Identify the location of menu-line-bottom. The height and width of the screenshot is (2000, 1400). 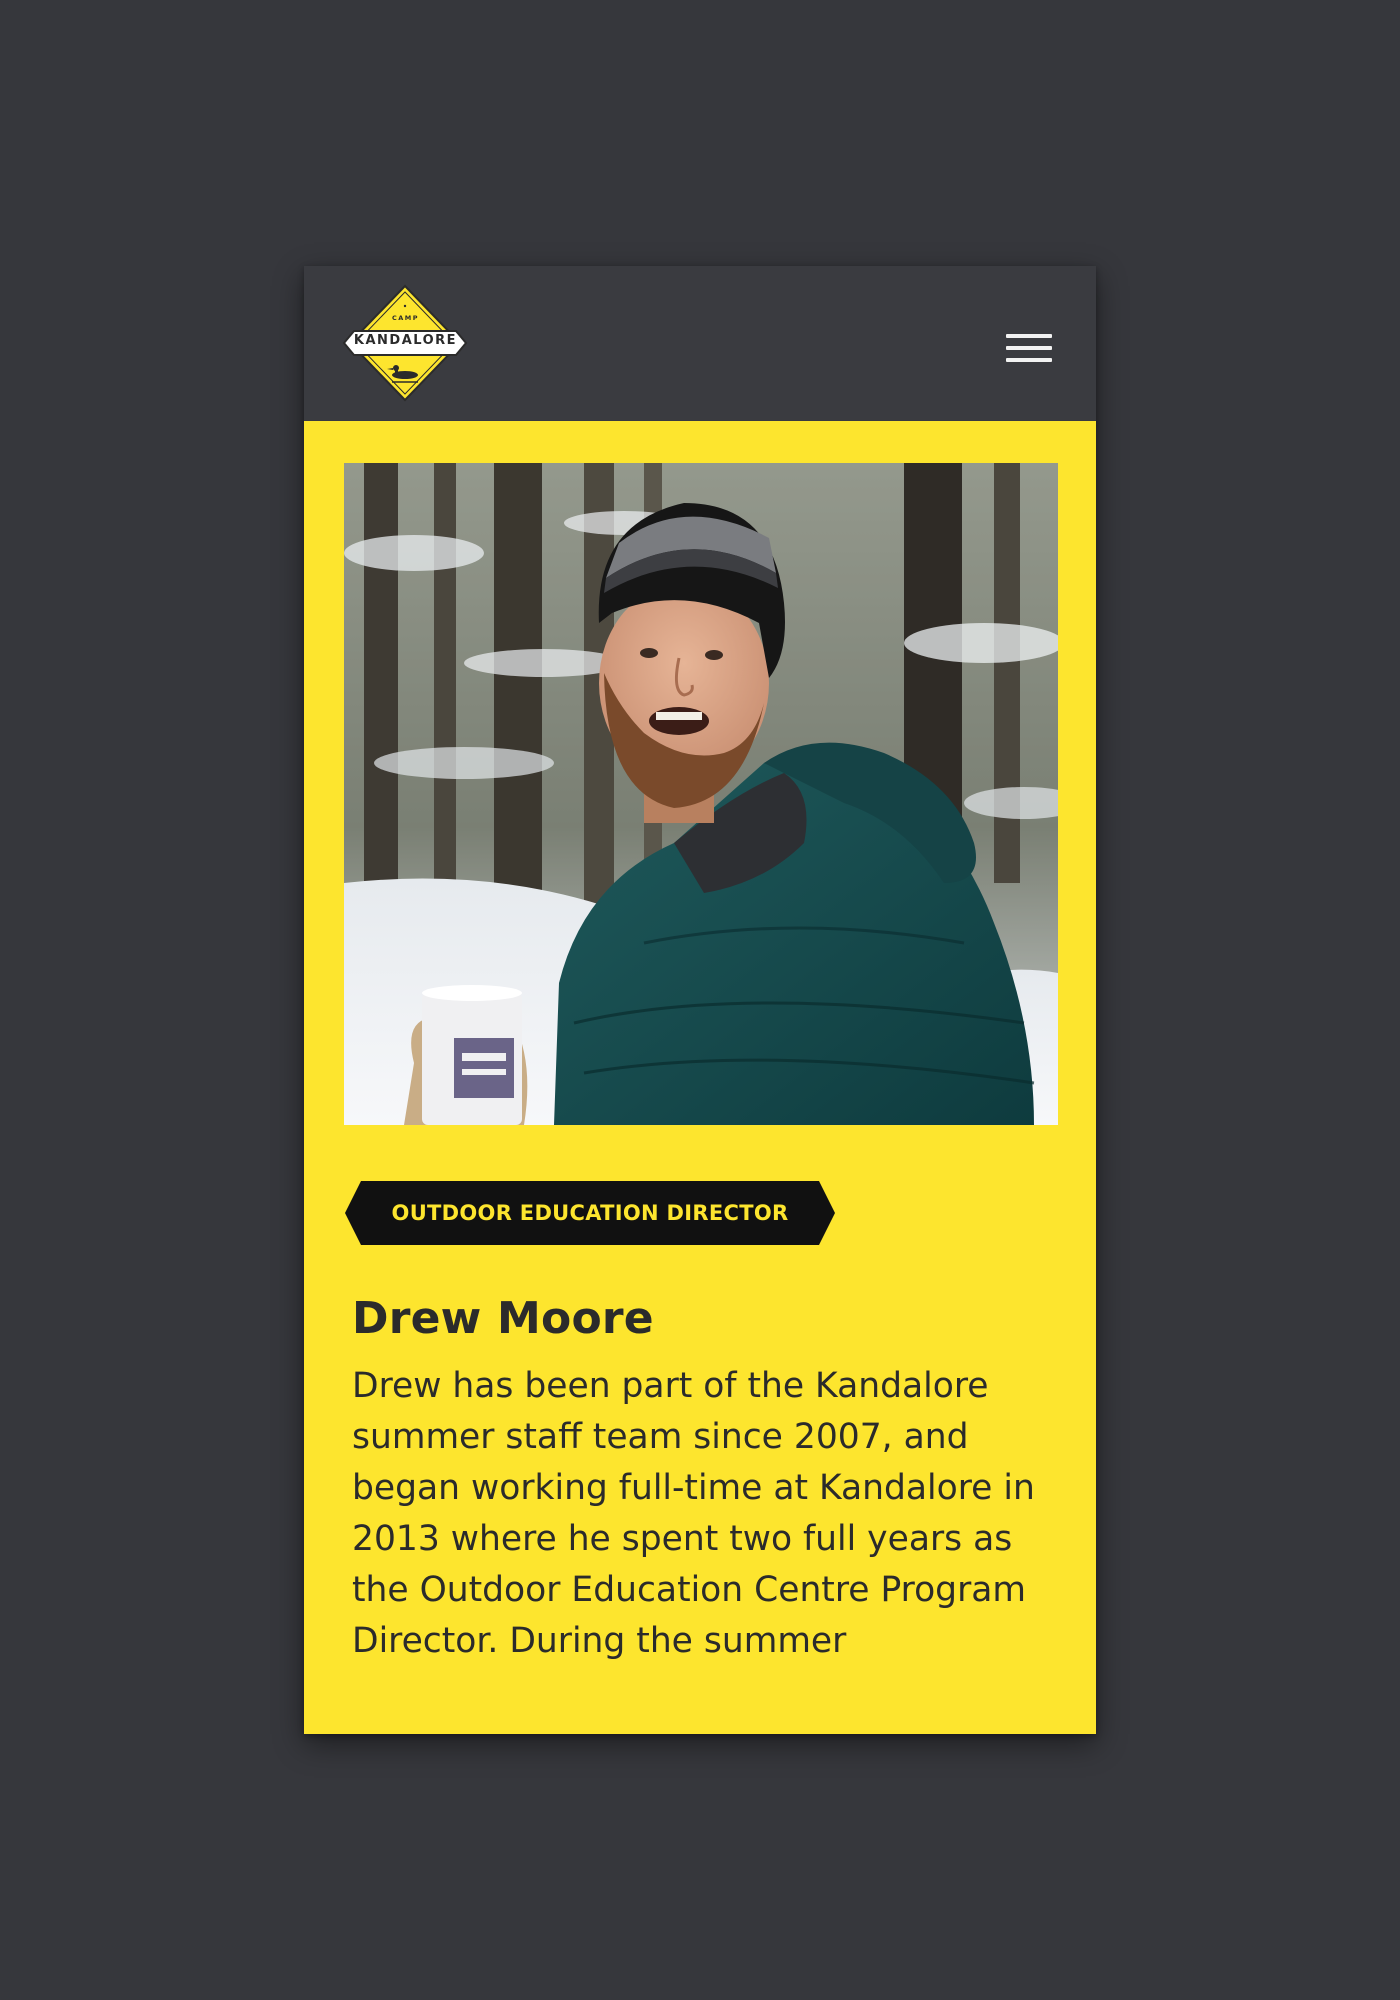
(1029, 360).